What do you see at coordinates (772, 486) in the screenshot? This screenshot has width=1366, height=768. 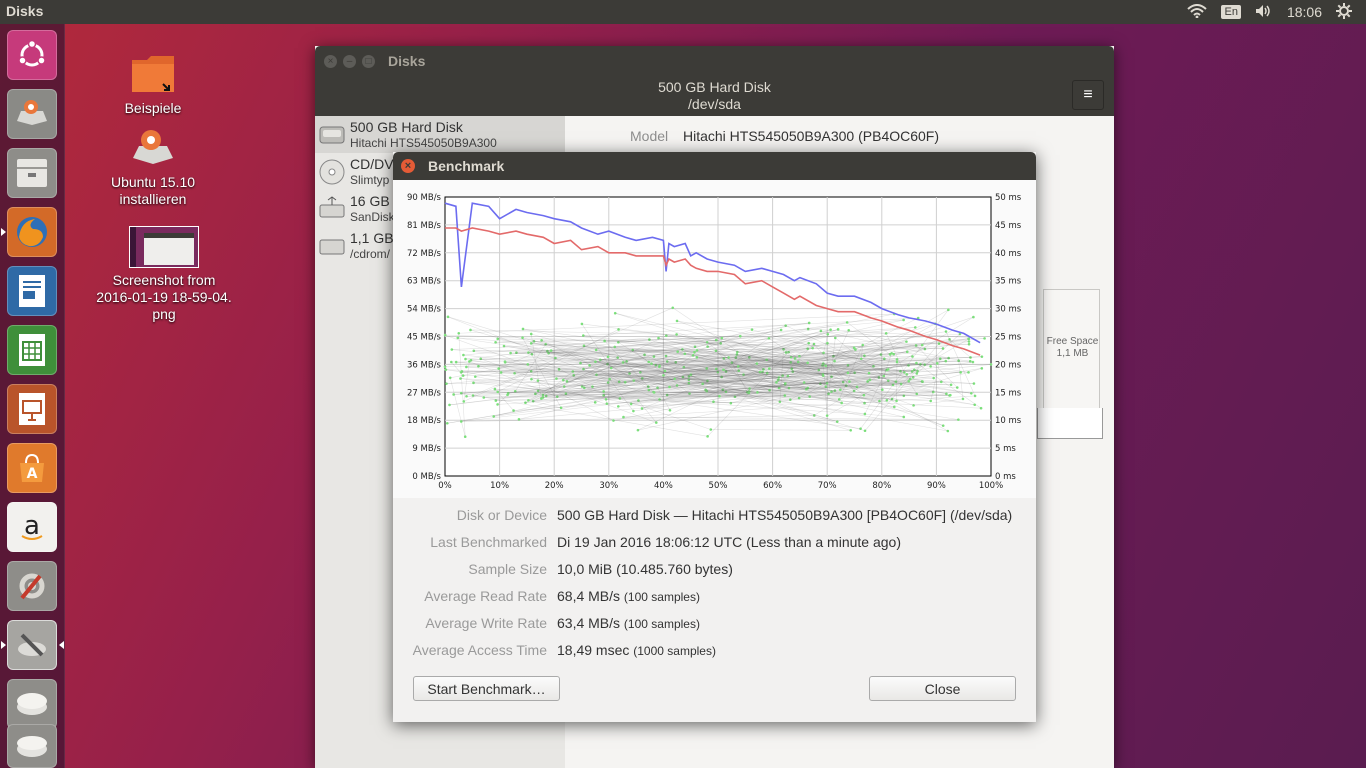 I see `x-tick-label: 60%` at bounding box center [772, 486].